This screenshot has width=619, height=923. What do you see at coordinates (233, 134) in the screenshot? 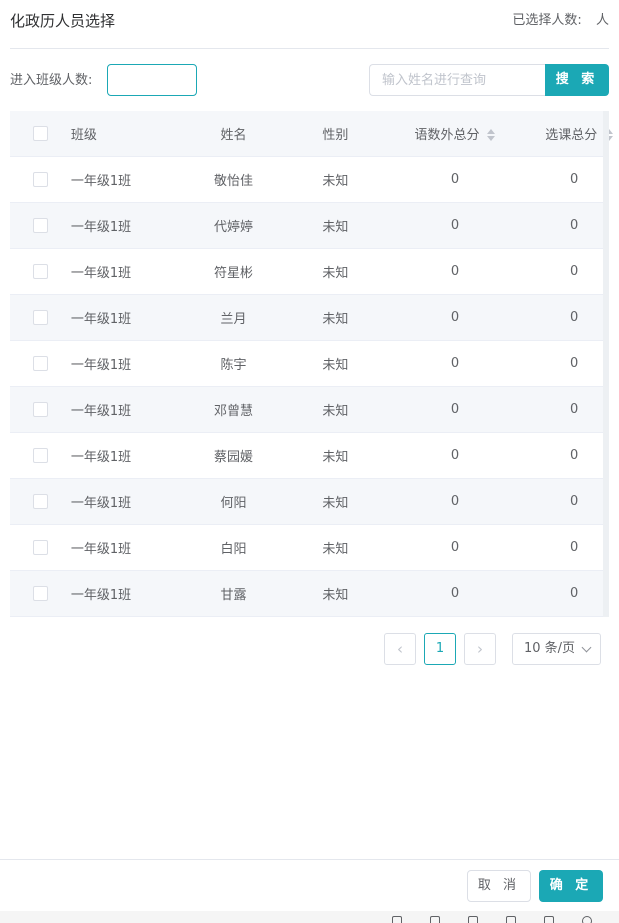
I see `column-header-name: 姓名` at bounding box center [233, 134].